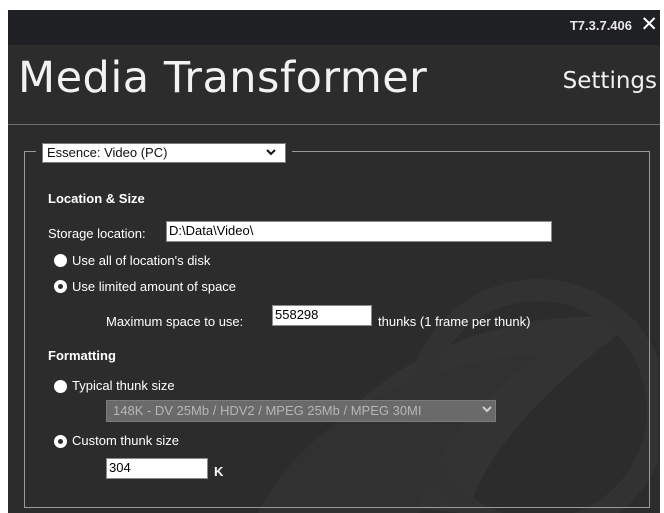 The width and height of the screenshot is (664, 513). I want to click on radio-use-limited-space, so click(60, 286).